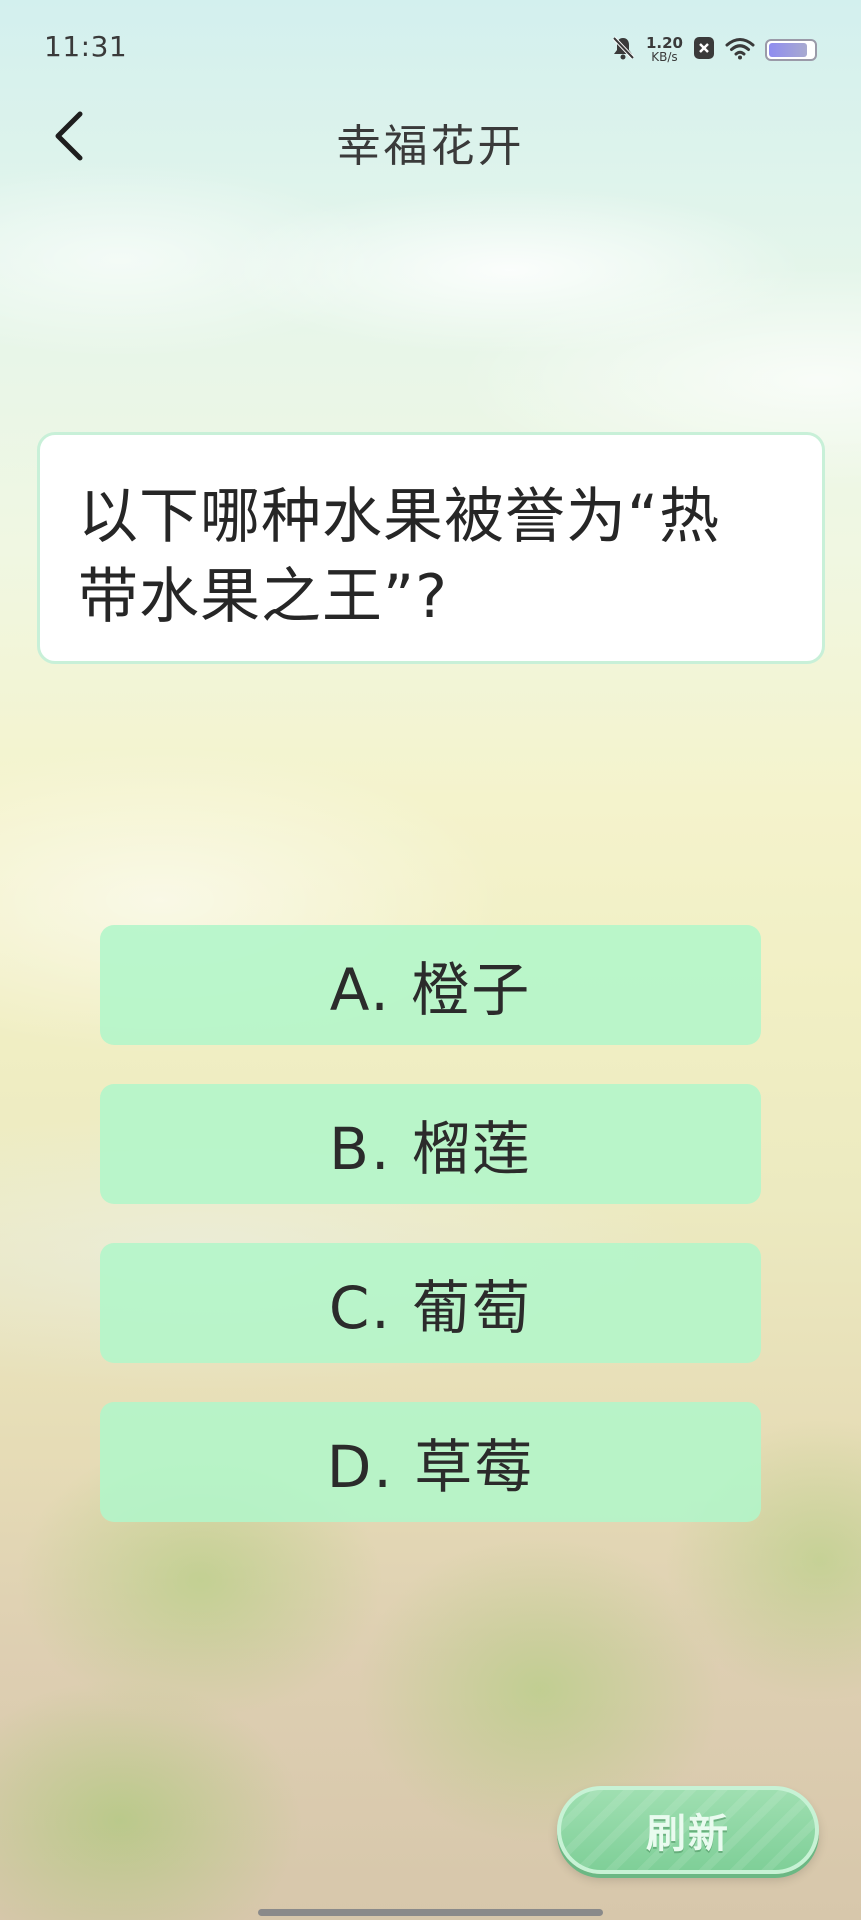 This screenshot has height=1920, width=861. I want to click on net-speed-unit: KB/s, so click(664, 57).